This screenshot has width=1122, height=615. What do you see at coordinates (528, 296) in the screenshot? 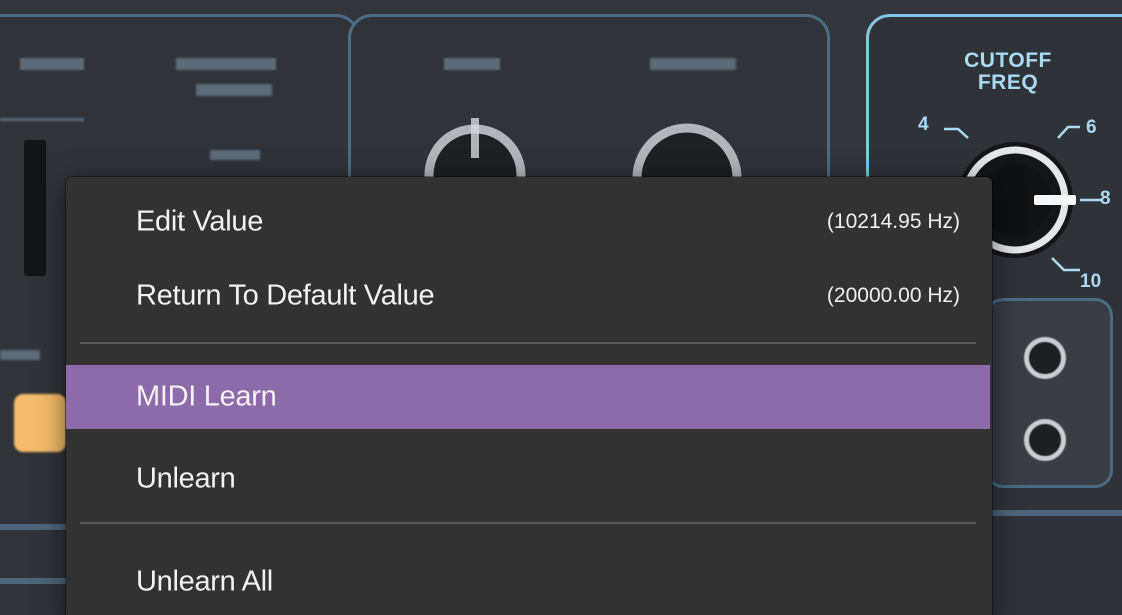
I see `menu-item-return-to-default: Return To Default Value (20000.00 Hz)` at bounding box center [528, 296].